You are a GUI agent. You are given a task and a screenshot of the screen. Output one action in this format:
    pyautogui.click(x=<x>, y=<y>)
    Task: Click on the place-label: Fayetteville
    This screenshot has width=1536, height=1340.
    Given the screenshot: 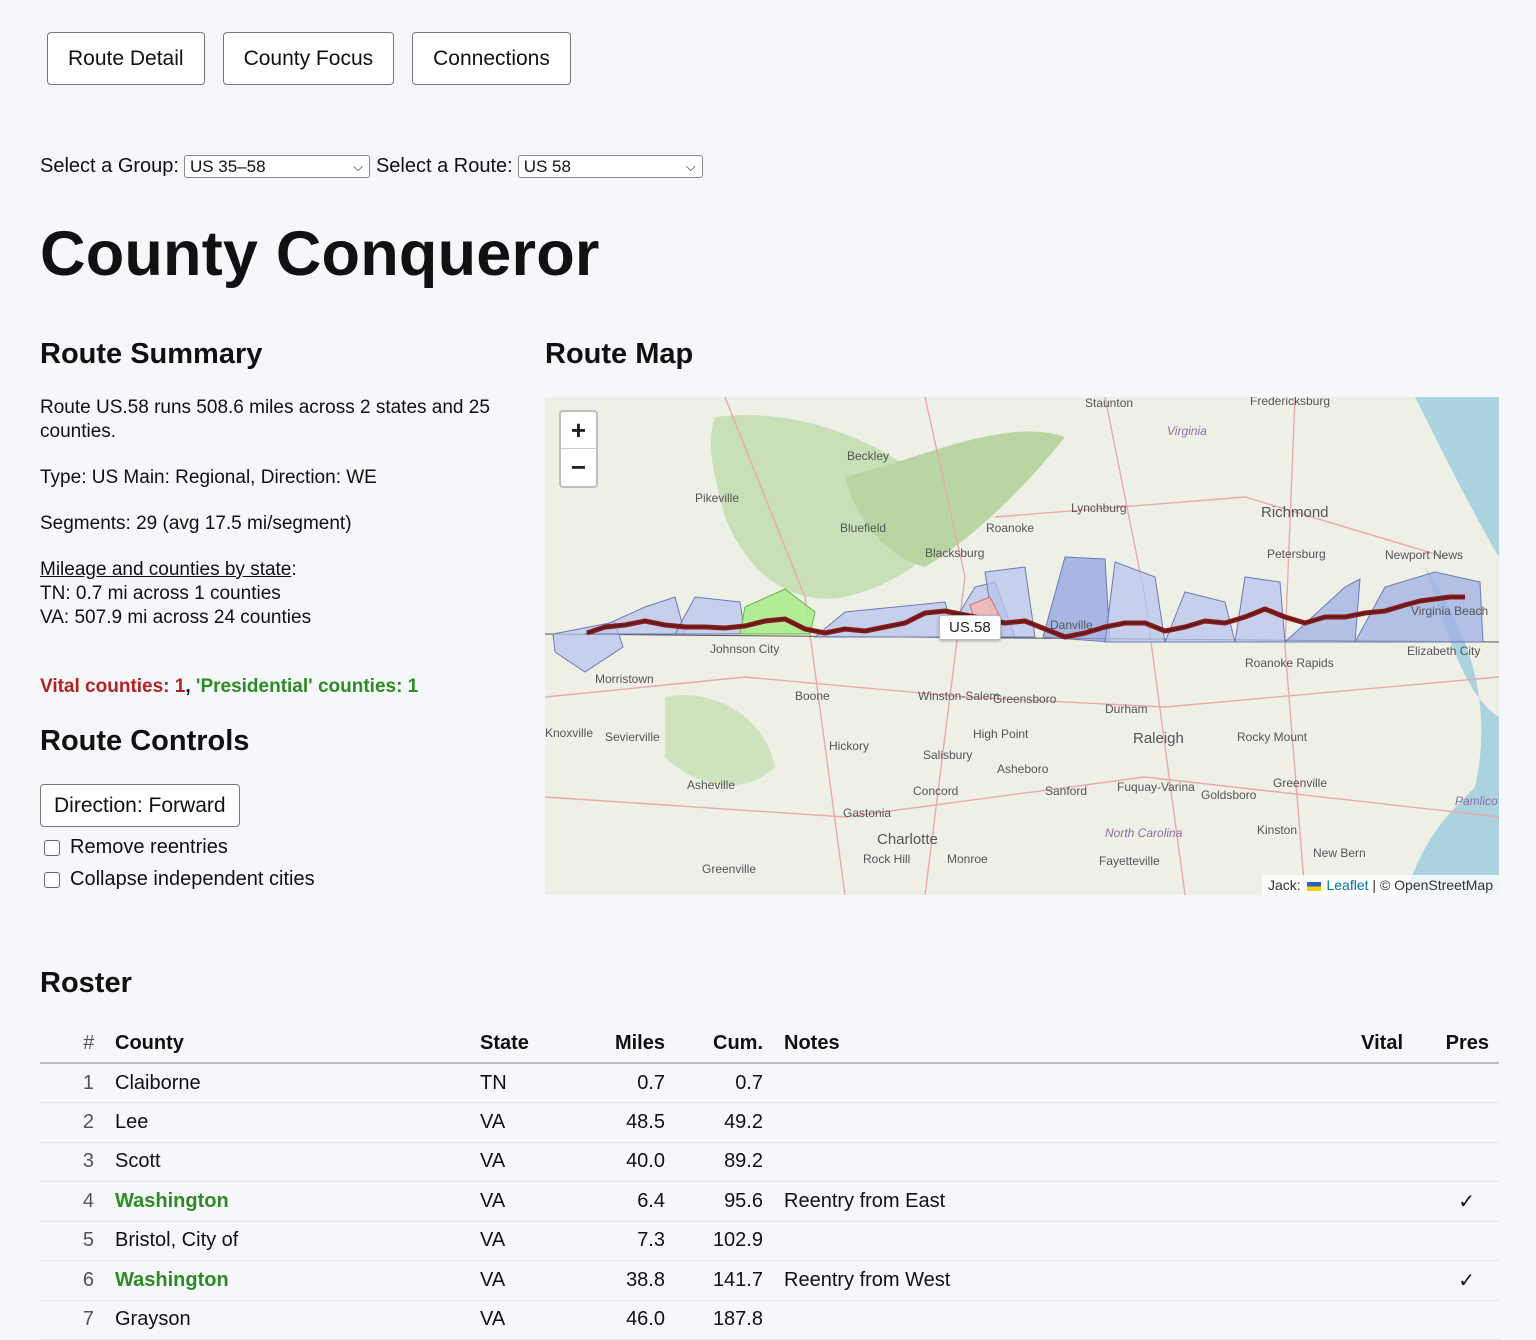 What is the action you would take?
    pyautogui.click(x=1129, y=861)
    